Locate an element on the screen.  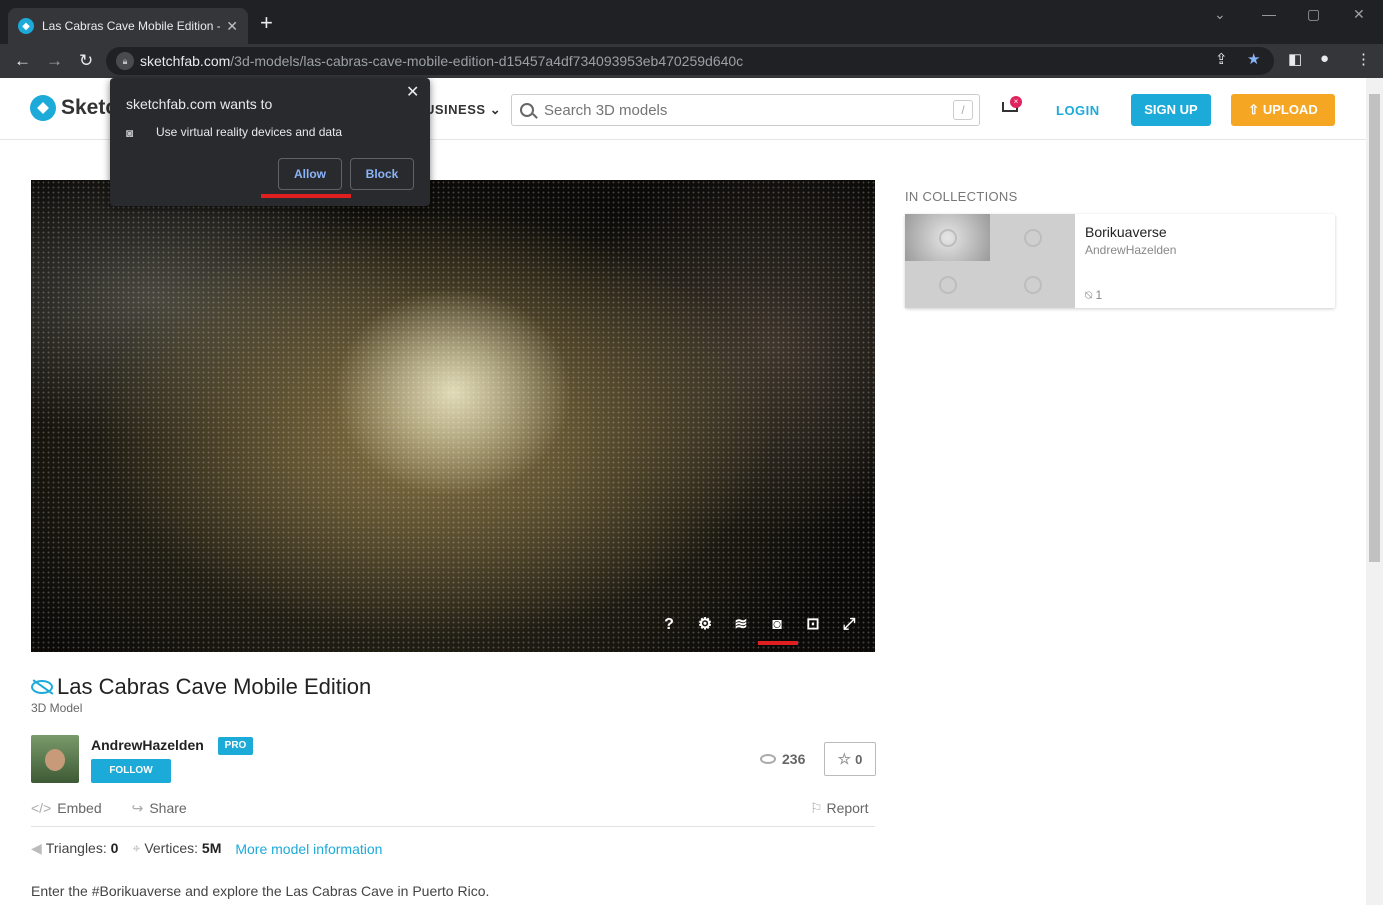
share-arrow-icon: ↪ is located at coordinates (137, 808).